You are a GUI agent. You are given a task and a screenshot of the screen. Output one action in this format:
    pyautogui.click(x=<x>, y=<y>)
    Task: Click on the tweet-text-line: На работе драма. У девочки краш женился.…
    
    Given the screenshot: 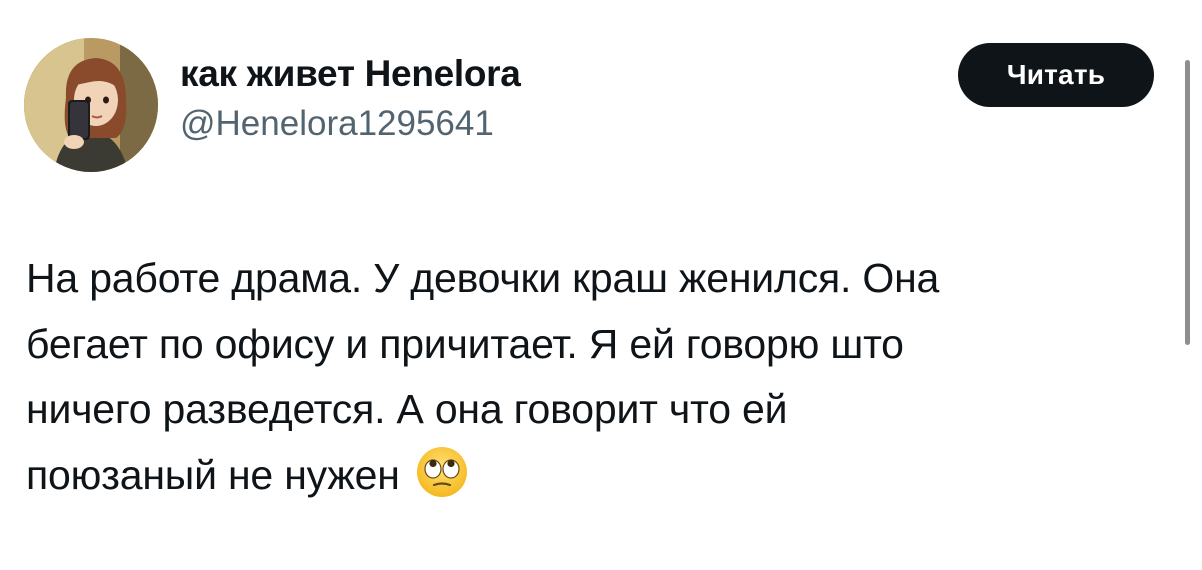 What is the action you would take?
    pyautogui.click(x=483, y=278)
    